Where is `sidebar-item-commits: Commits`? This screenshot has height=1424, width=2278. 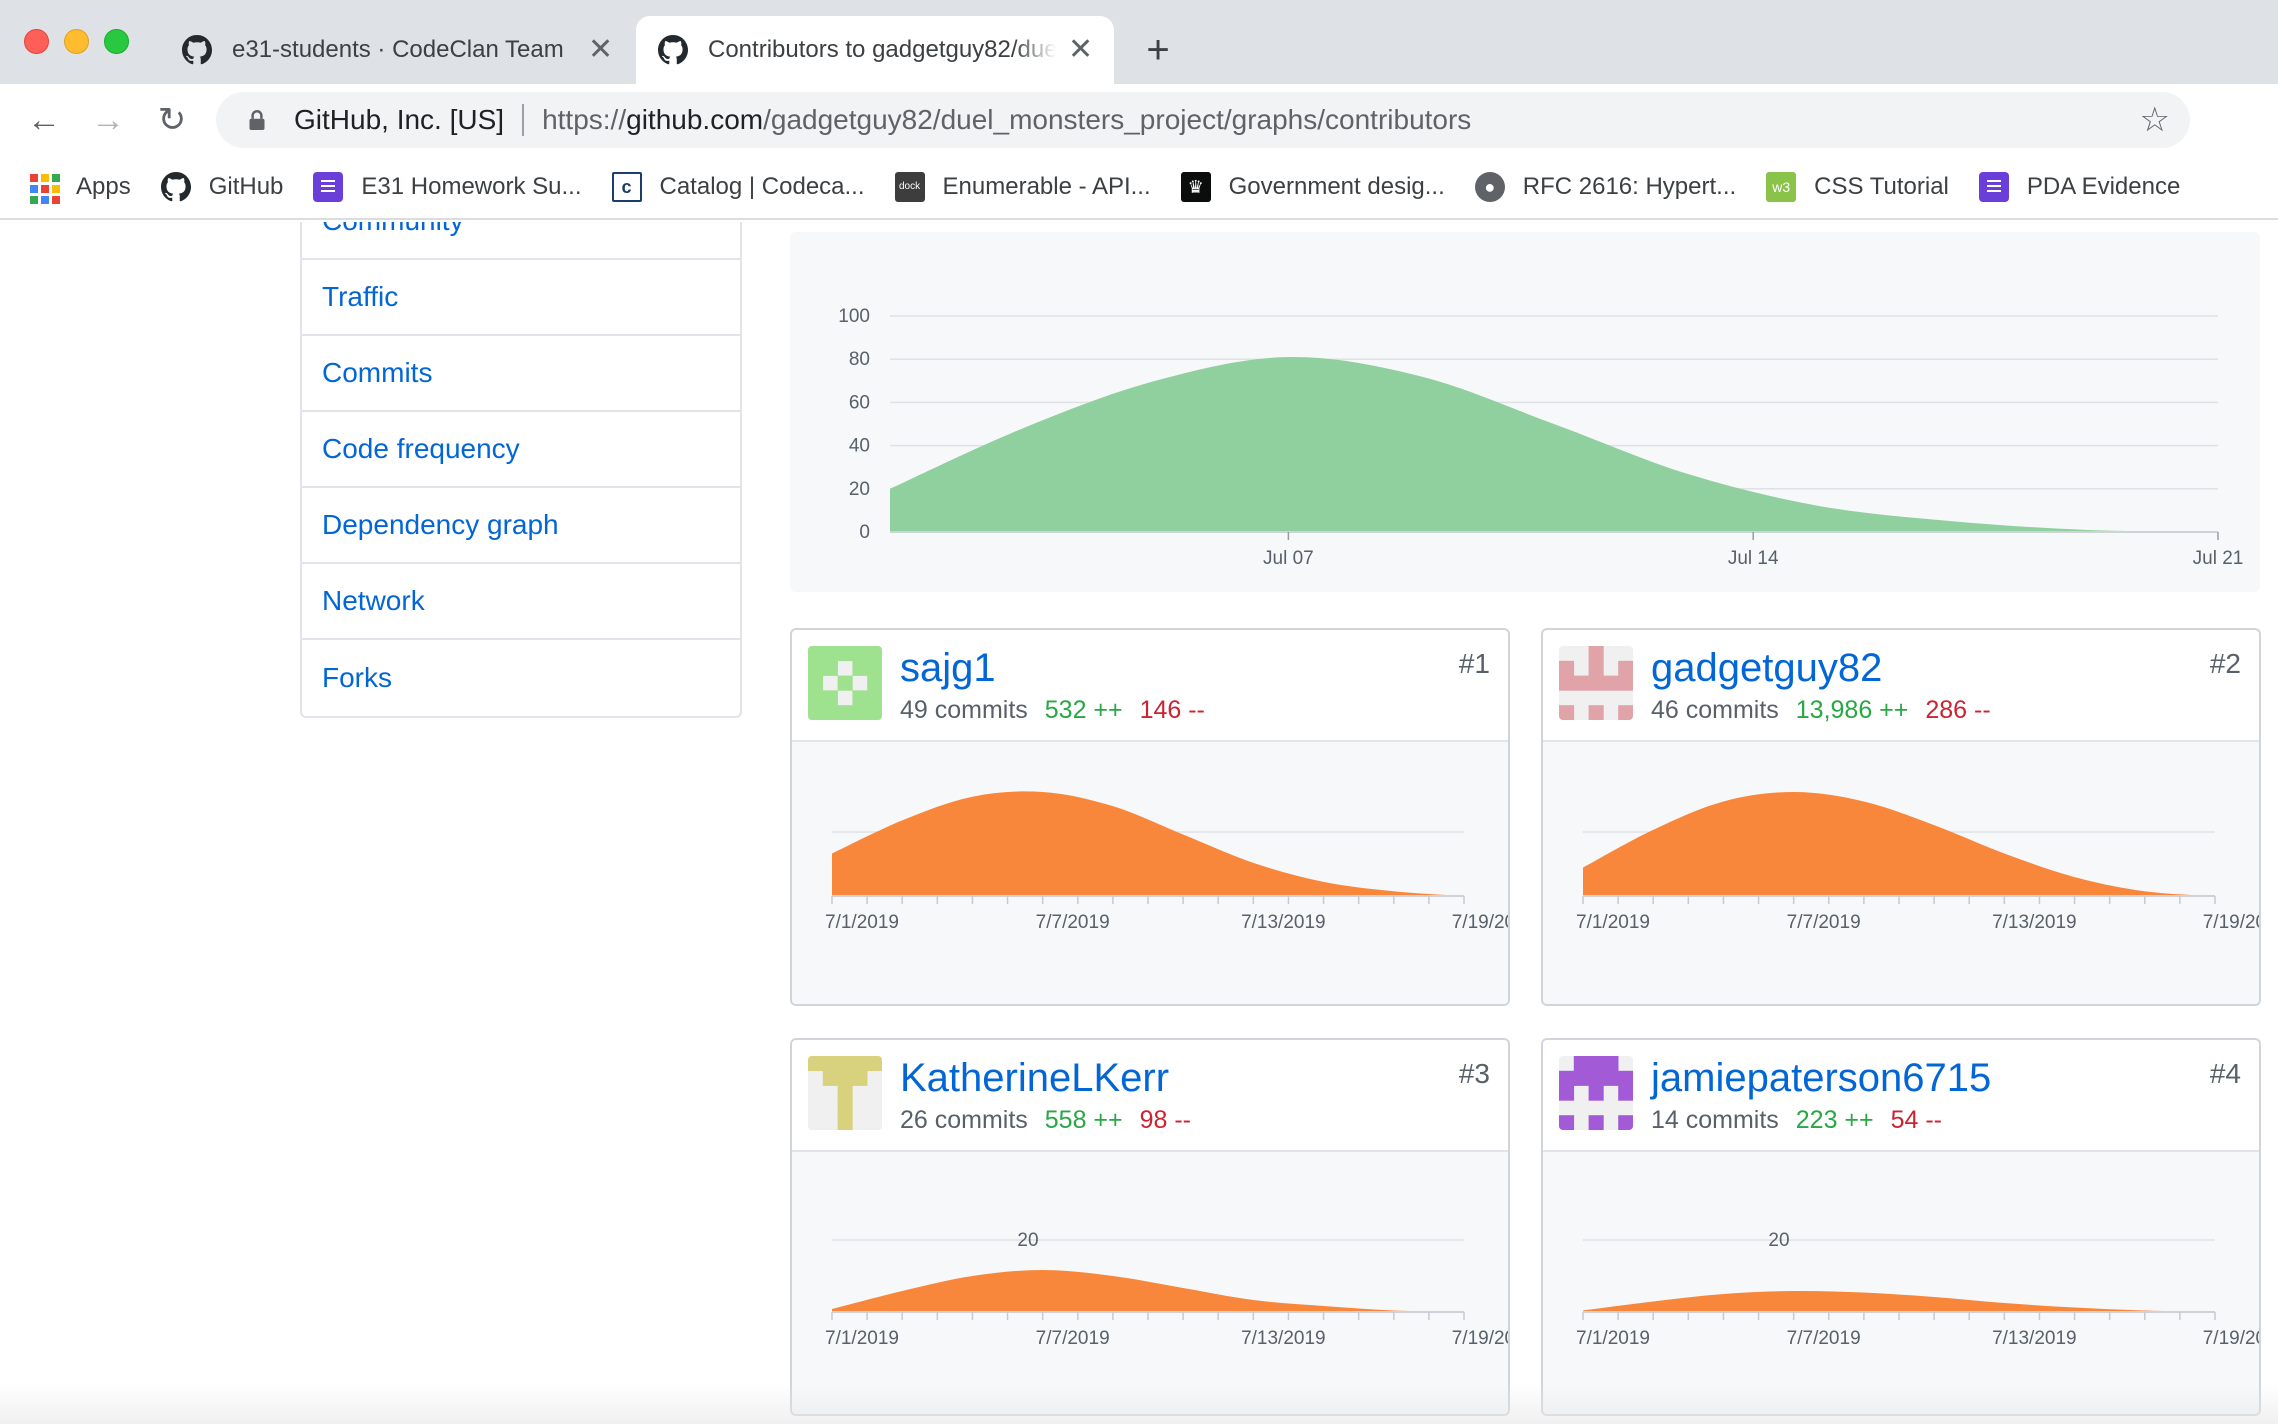
sidebar-item-commits: Commits is located at coordinates (521, 374).